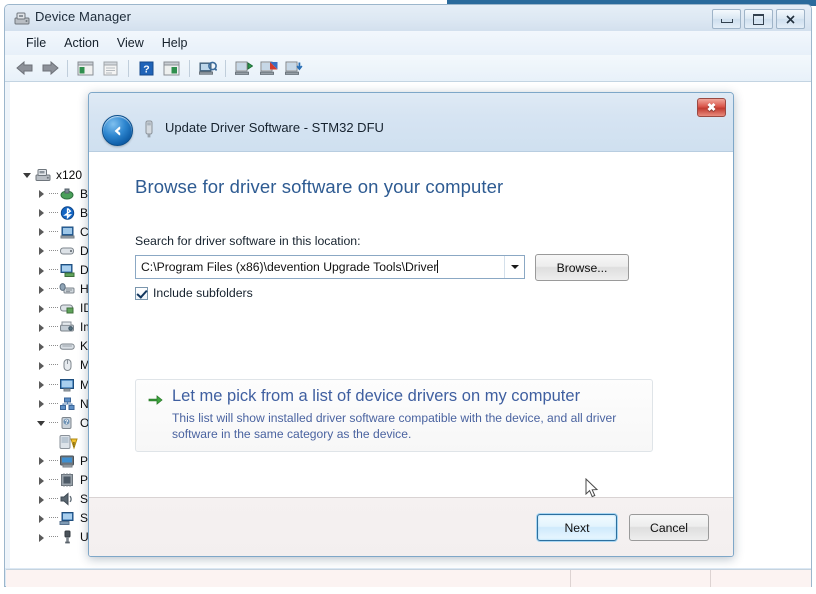 Image resolution: width=816 pixels, height=594 pixels. What do you see at coordinates (207, 68) in the screenshot?
I see `scan-for-hardware-changes-icon` at bounding box center [207, 68].